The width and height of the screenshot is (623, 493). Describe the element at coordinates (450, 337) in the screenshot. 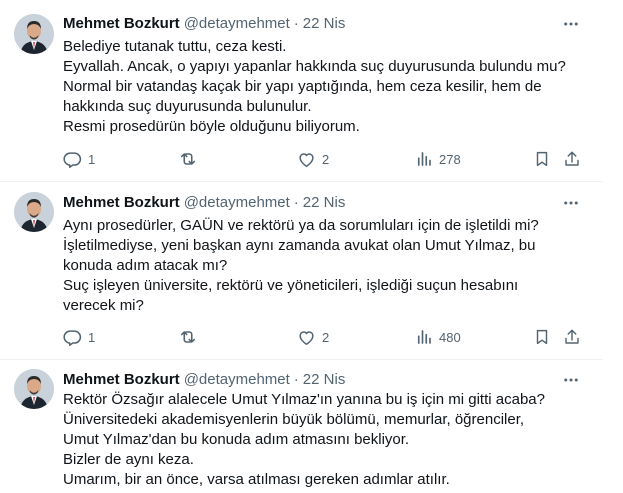

I see `view-count: 480` at that location.